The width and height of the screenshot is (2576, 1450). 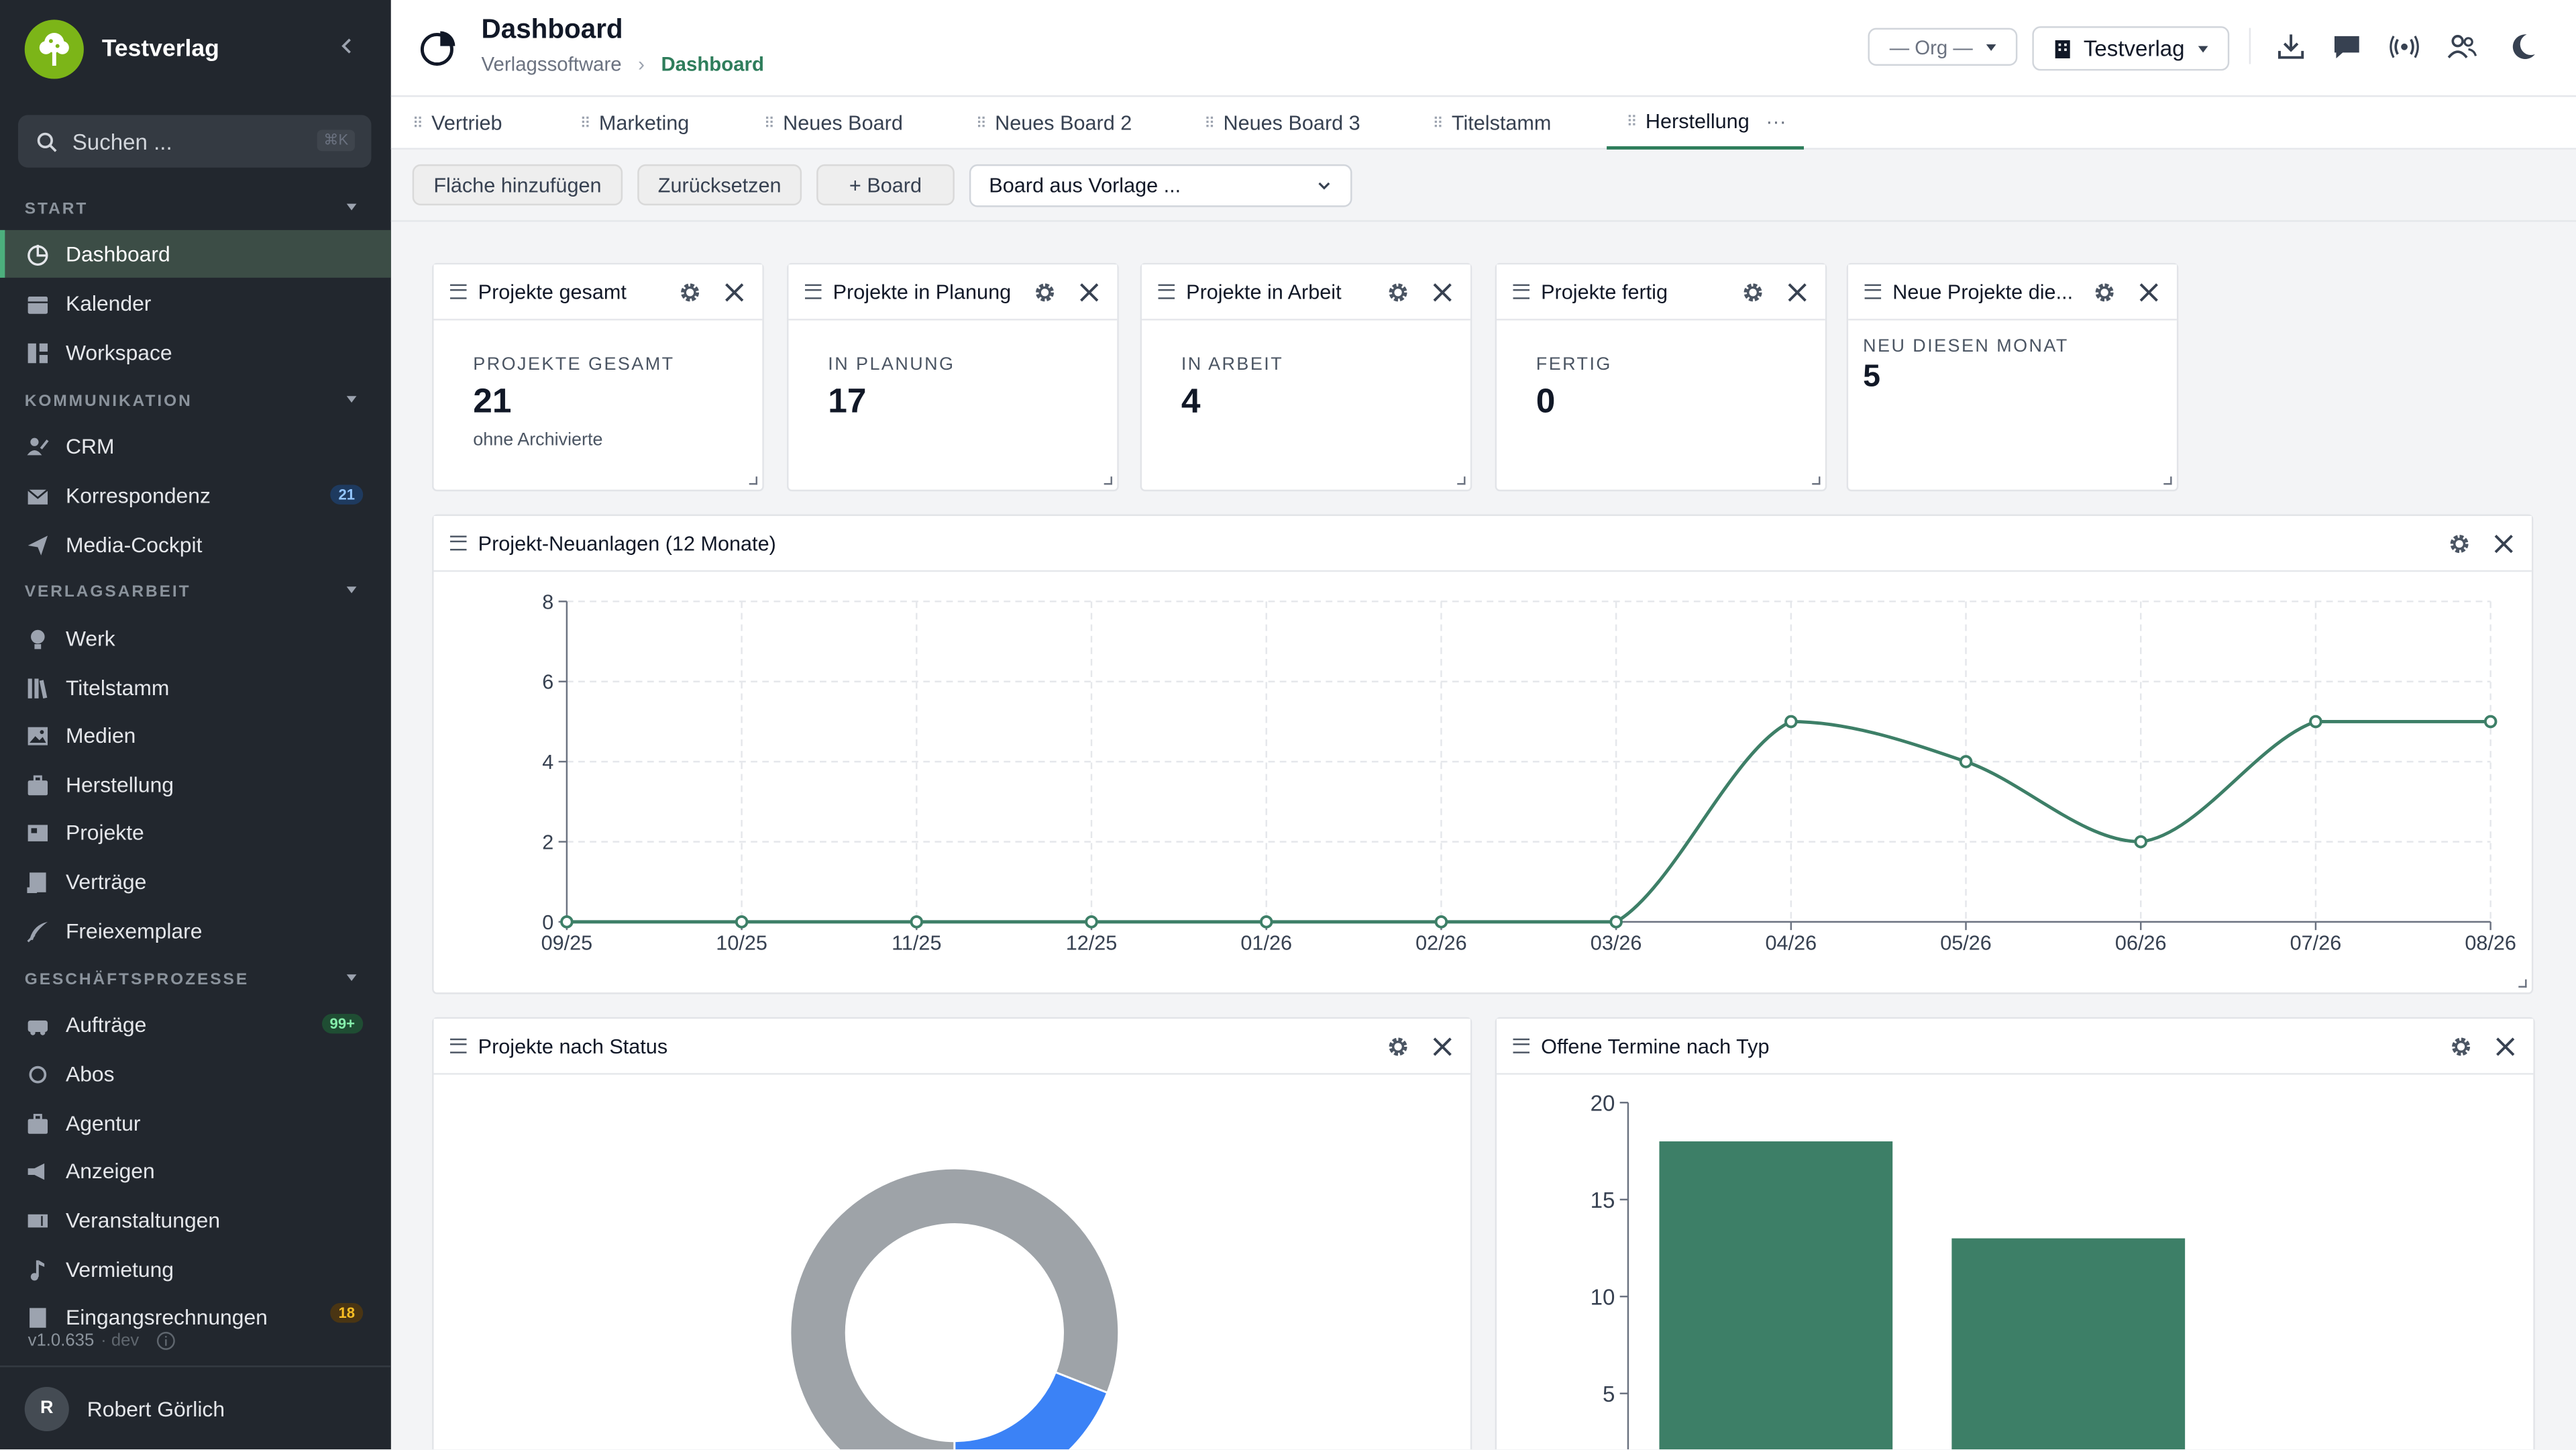 What do you see at coordinates (195, 881) in the screenshot?
I see `sidebar-item-vertraege: Verträge` at bounding box center [195, 881].